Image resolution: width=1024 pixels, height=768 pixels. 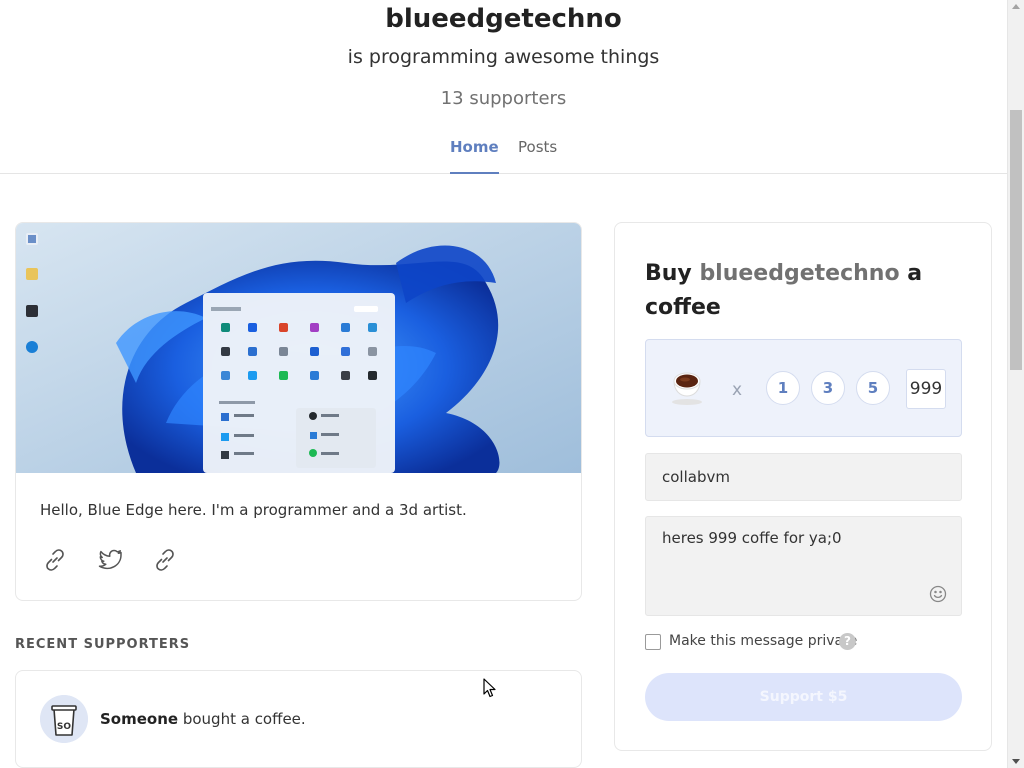 What do you see at coordinates (111, 560) in the screenshot?
I see `twitter-icon` at bounding box center [111, 560].